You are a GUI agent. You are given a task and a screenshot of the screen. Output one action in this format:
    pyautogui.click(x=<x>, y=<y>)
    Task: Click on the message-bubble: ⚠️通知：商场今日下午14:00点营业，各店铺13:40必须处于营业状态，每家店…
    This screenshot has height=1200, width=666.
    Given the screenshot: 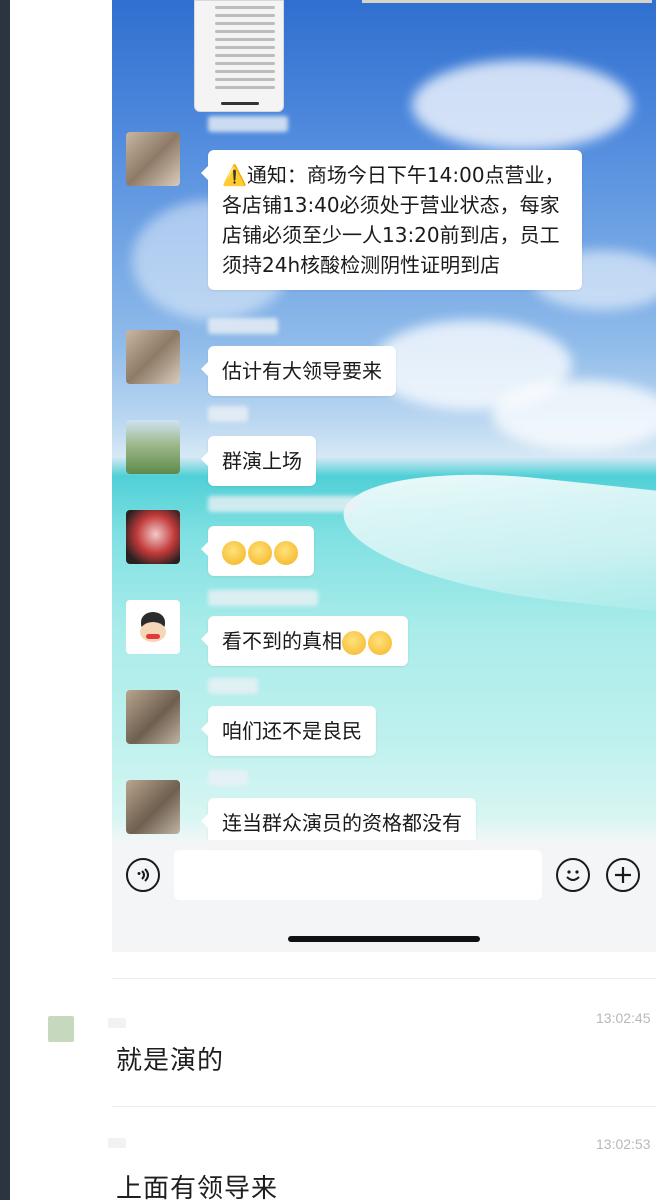 What is the action you would take?
    pyautogui.click(x=391, y=220)
    